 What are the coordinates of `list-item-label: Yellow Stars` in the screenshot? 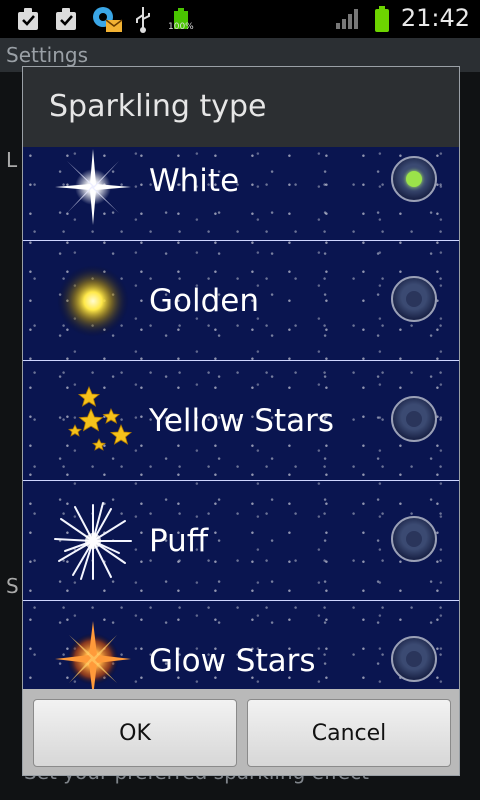 It's located at (242, 421).